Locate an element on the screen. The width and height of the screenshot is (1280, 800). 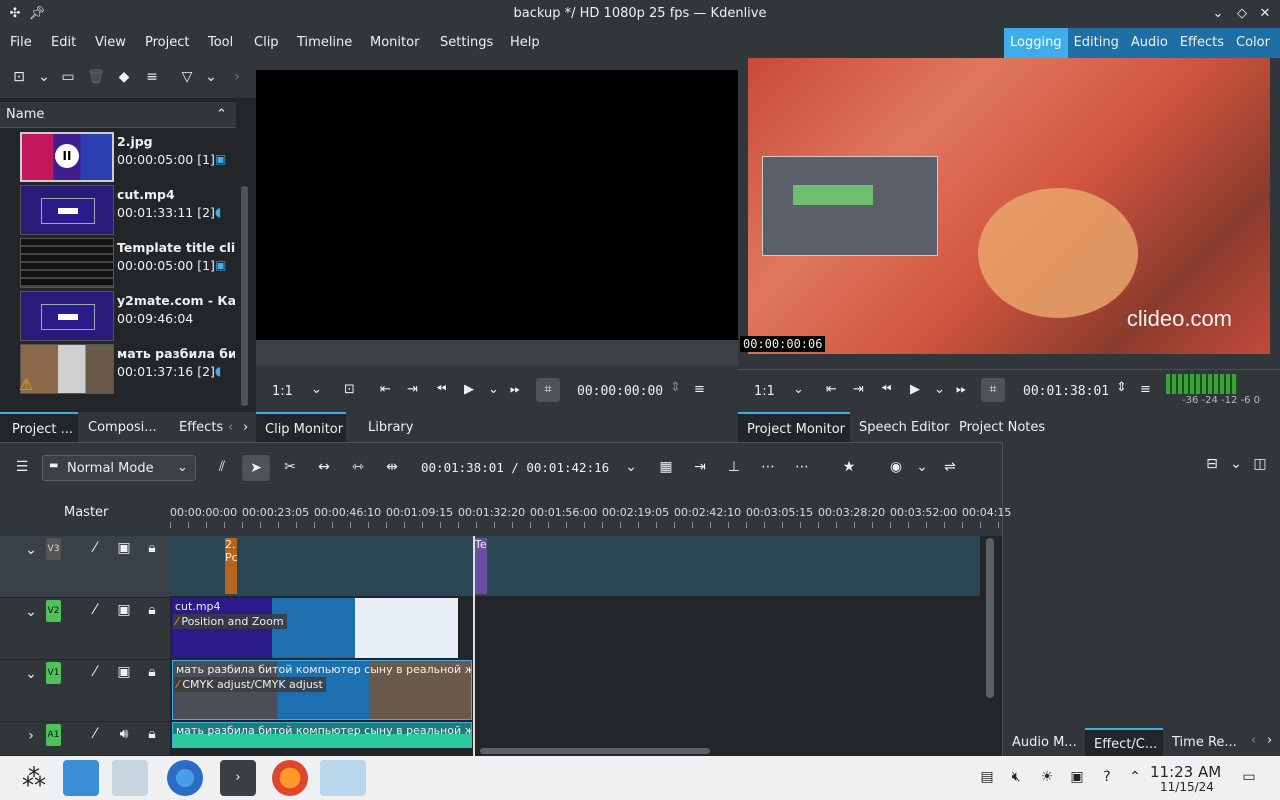
project-timecode: 00:01:38:01 is located at coordinates (1066, 391).